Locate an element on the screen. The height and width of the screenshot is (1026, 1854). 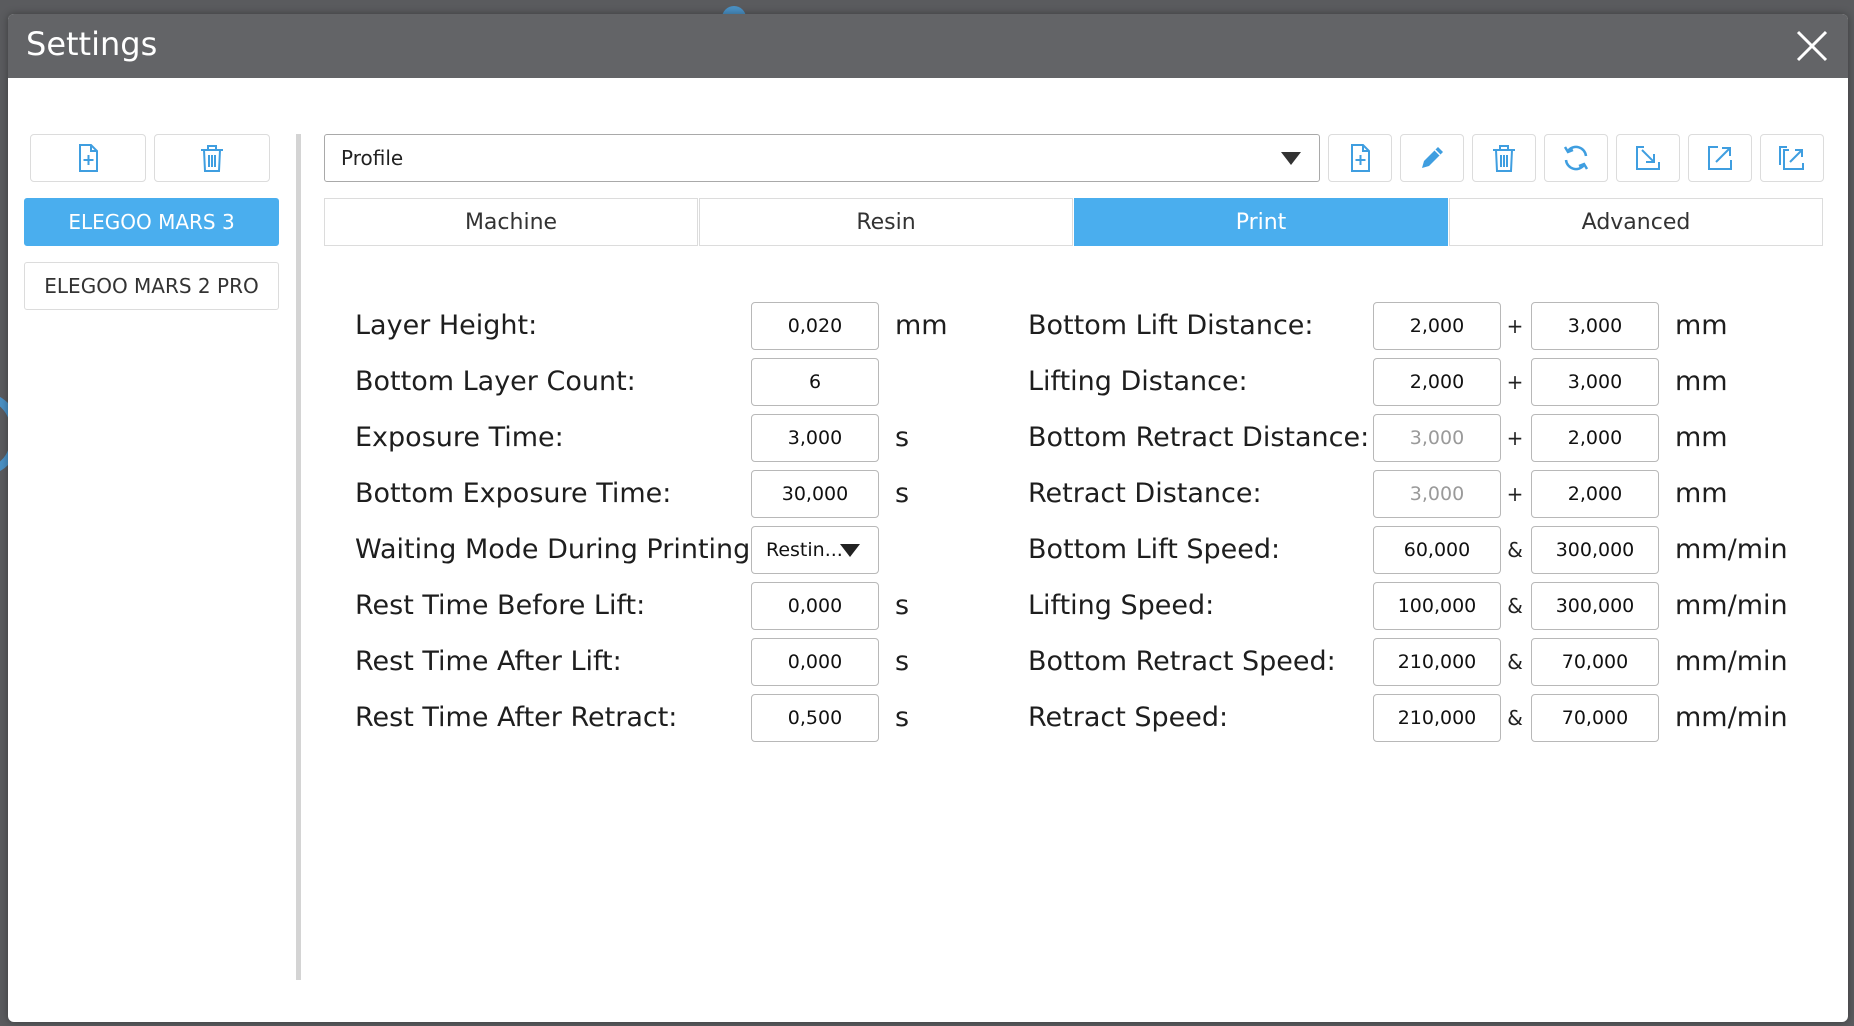
printer-item-label: ELEGOO MARS 2 PRO is located at coordinates (151, 286).